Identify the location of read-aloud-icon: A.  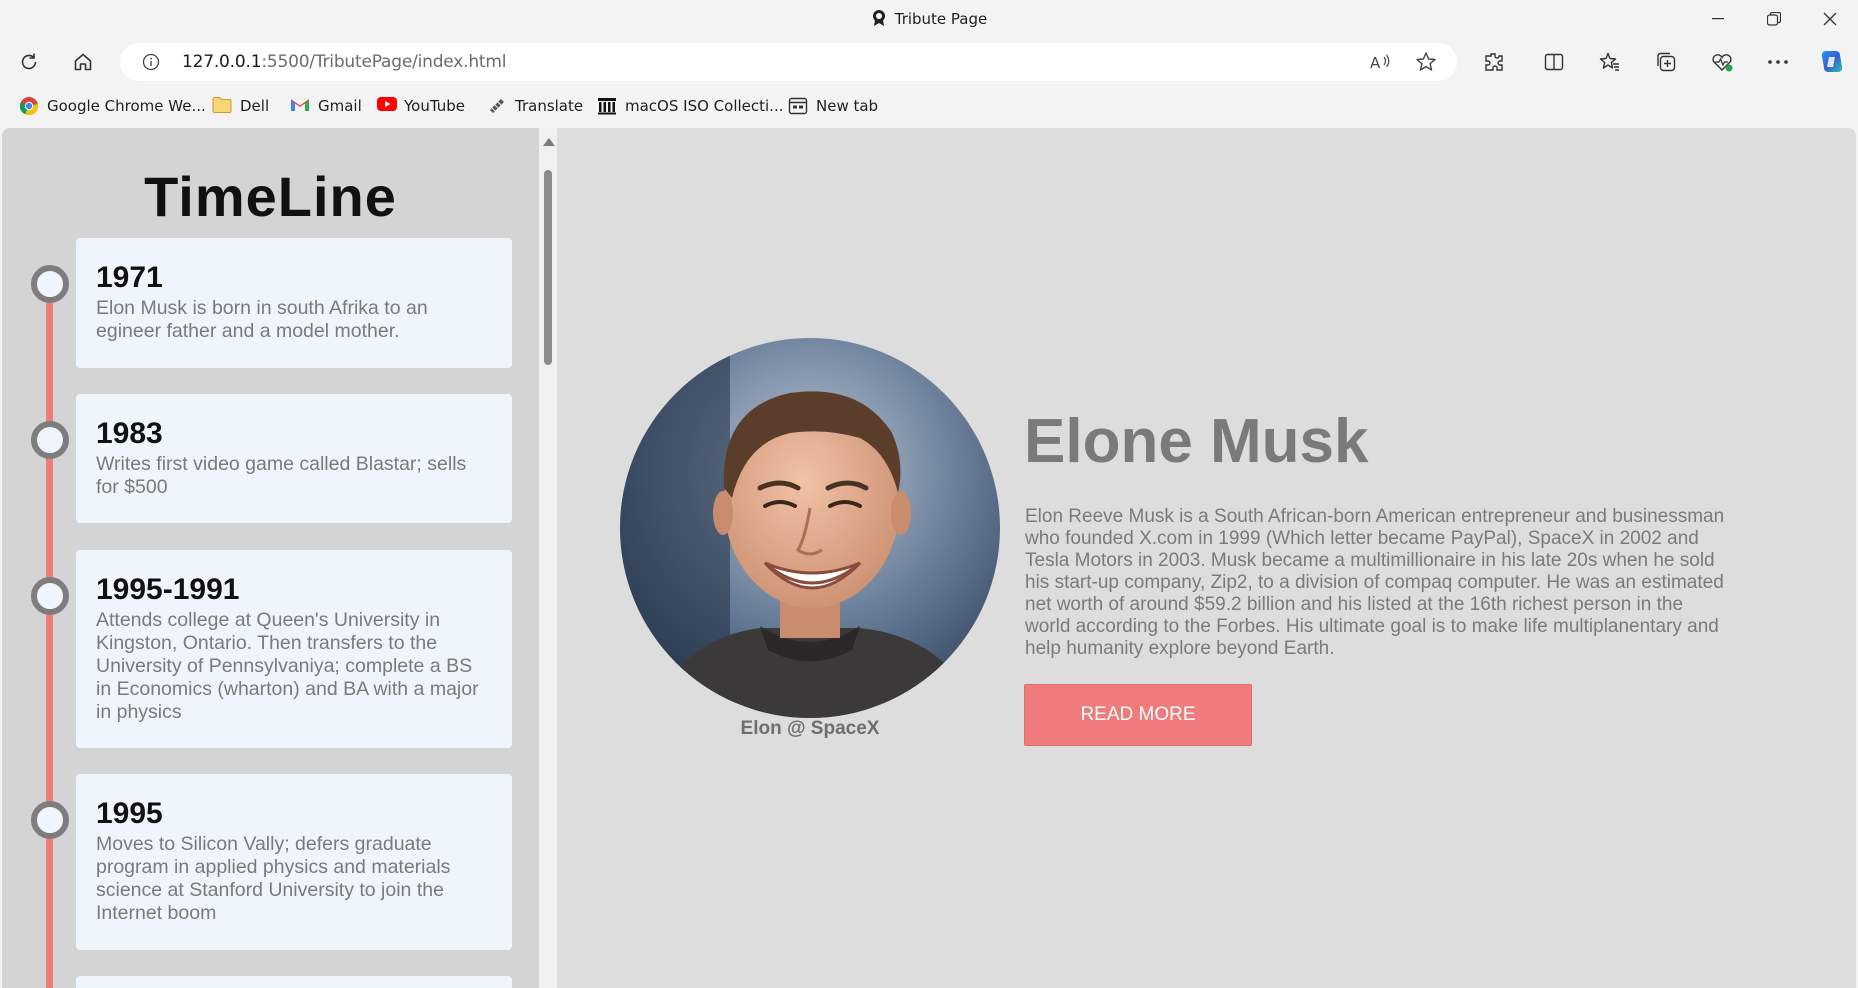
(1380, 64).